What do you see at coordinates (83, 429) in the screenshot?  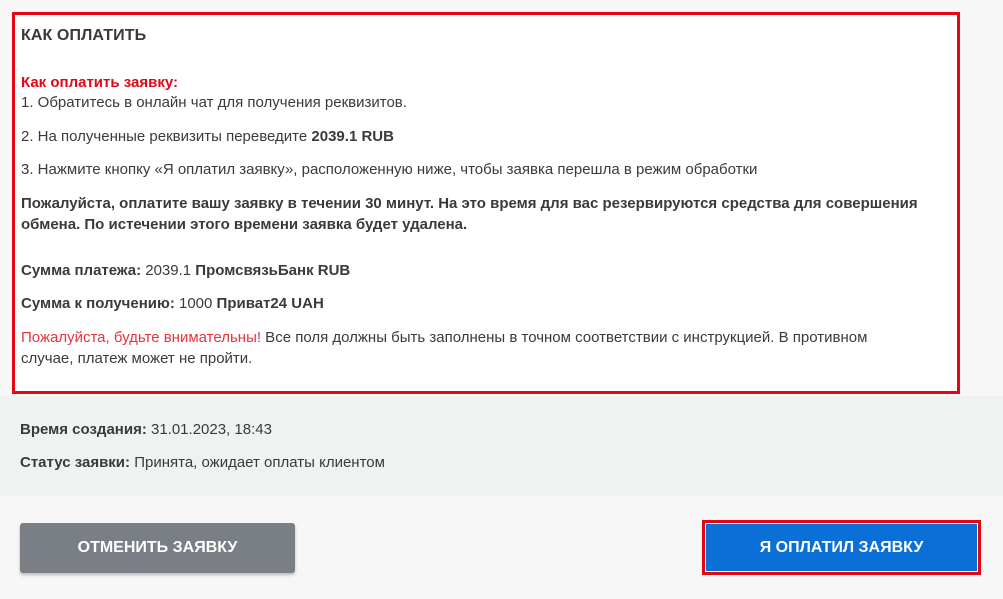 I see `created-time-label: Время создания:` at bounding box center [83, 429].